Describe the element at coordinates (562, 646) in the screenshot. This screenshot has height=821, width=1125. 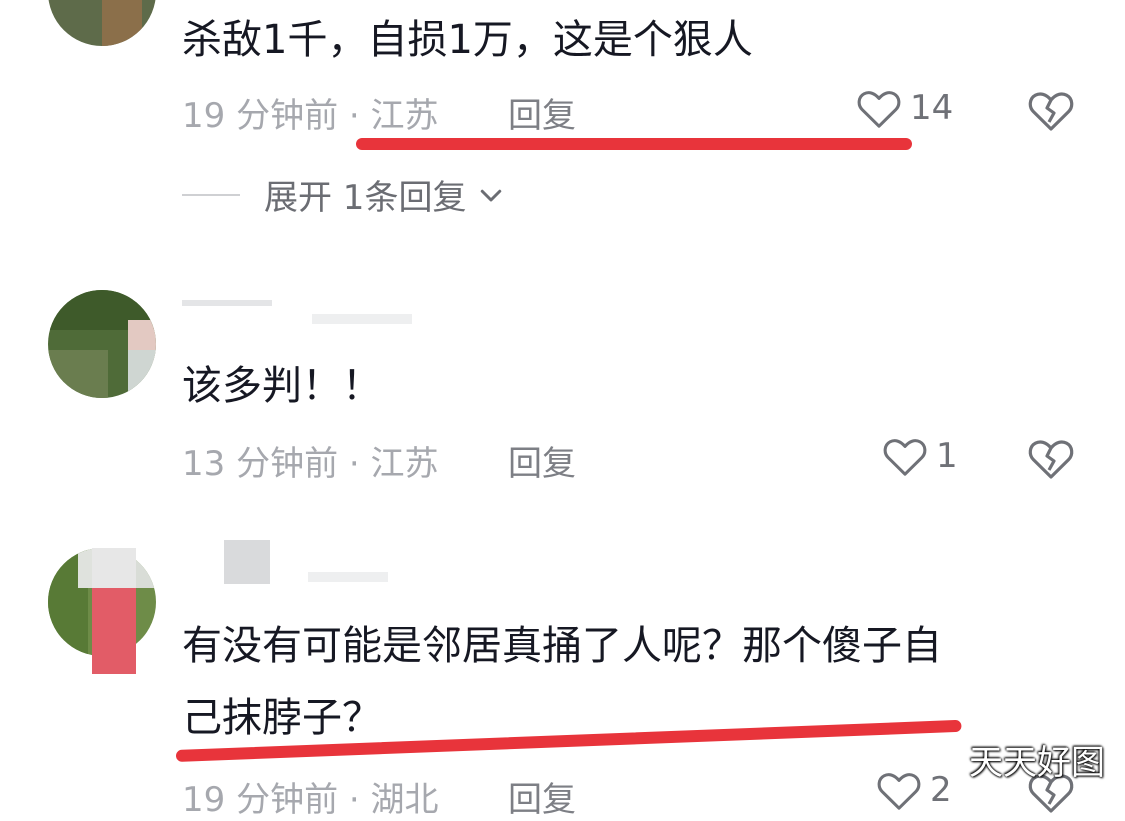
I see `comment-text: 有没有可能是邻居真捅了人呢？那个傻子自` at that location.